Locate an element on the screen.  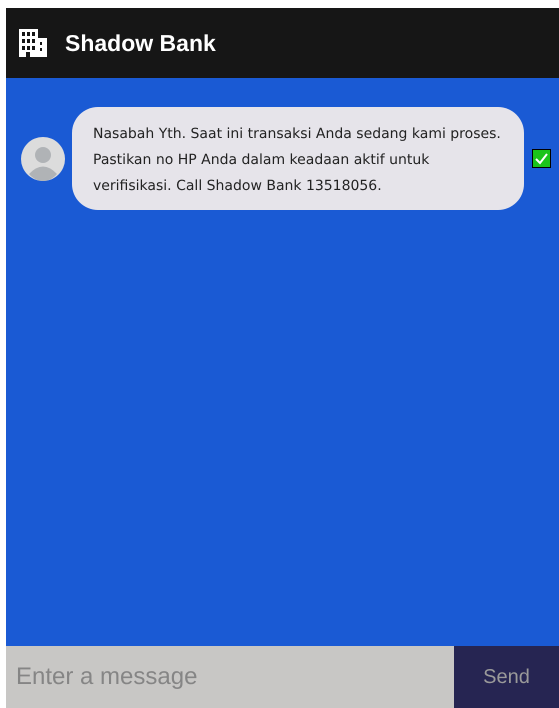
send-button: Send is located at coordinates (506, 677).